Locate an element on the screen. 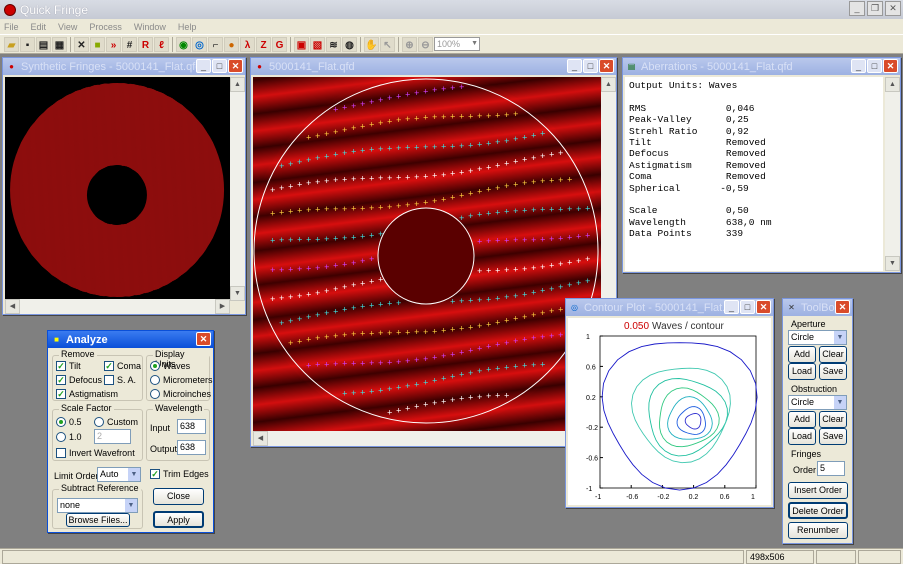 This screenshot has height=564, width=903. sigma-icon: ℓ is located at coordinates (161, 44).